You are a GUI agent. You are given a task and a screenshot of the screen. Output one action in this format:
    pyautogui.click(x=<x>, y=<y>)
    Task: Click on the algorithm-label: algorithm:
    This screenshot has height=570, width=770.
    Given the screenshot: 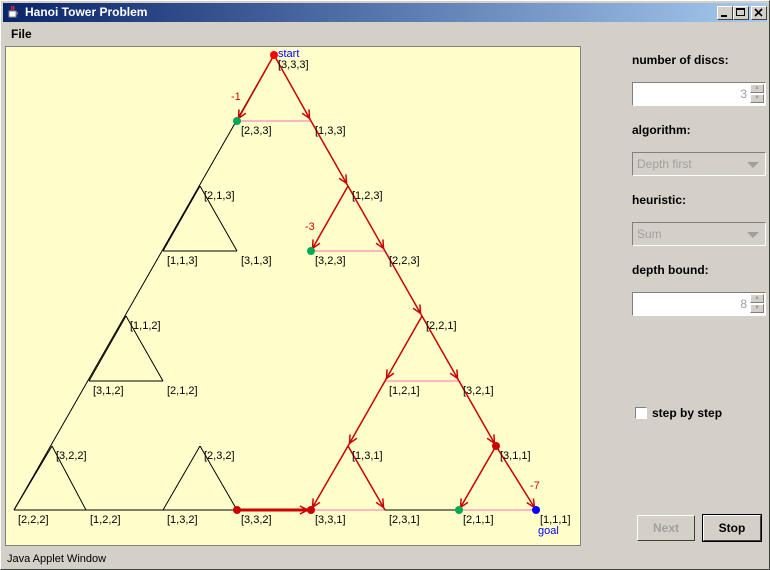 What is the action you would take?
    pyautogui.click(x=661, y=130)
    